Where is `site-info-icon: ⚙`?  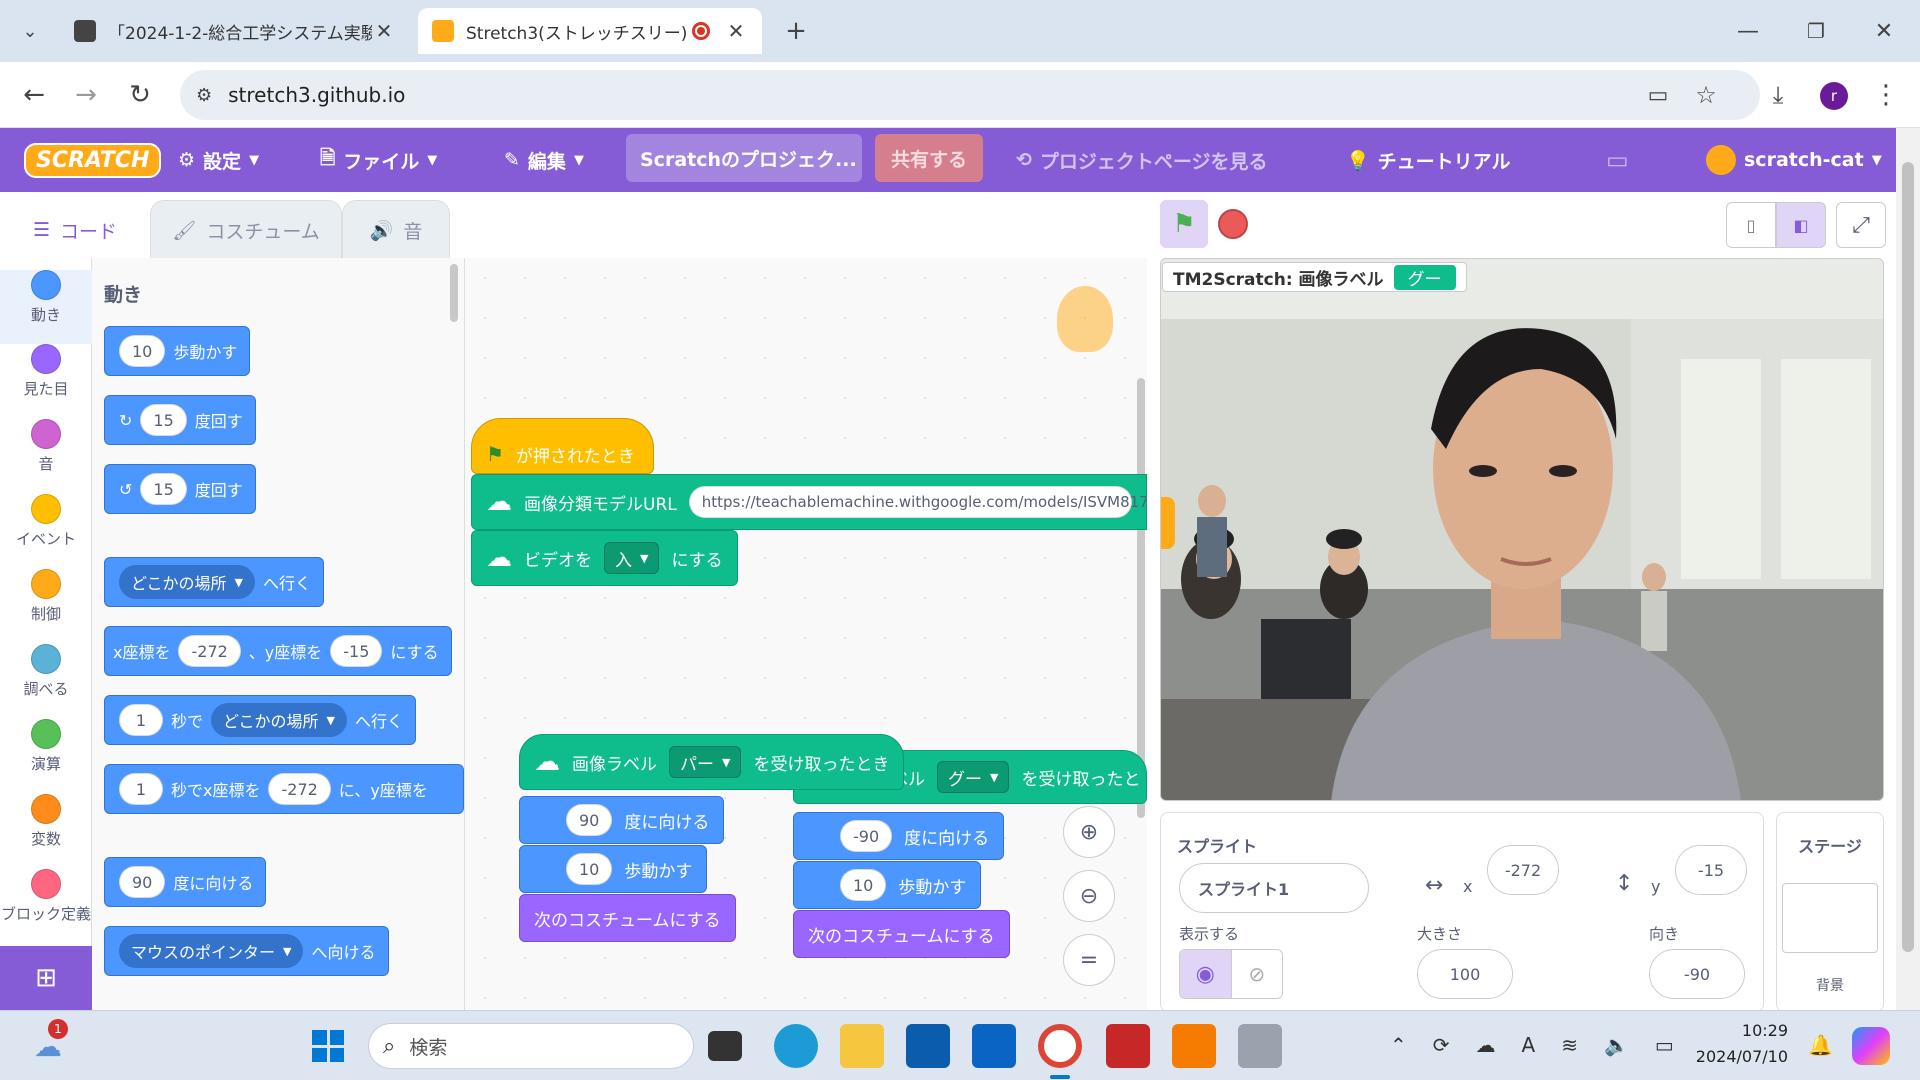 site-info-icon: ⚙ is located at coordinates (204, 95).